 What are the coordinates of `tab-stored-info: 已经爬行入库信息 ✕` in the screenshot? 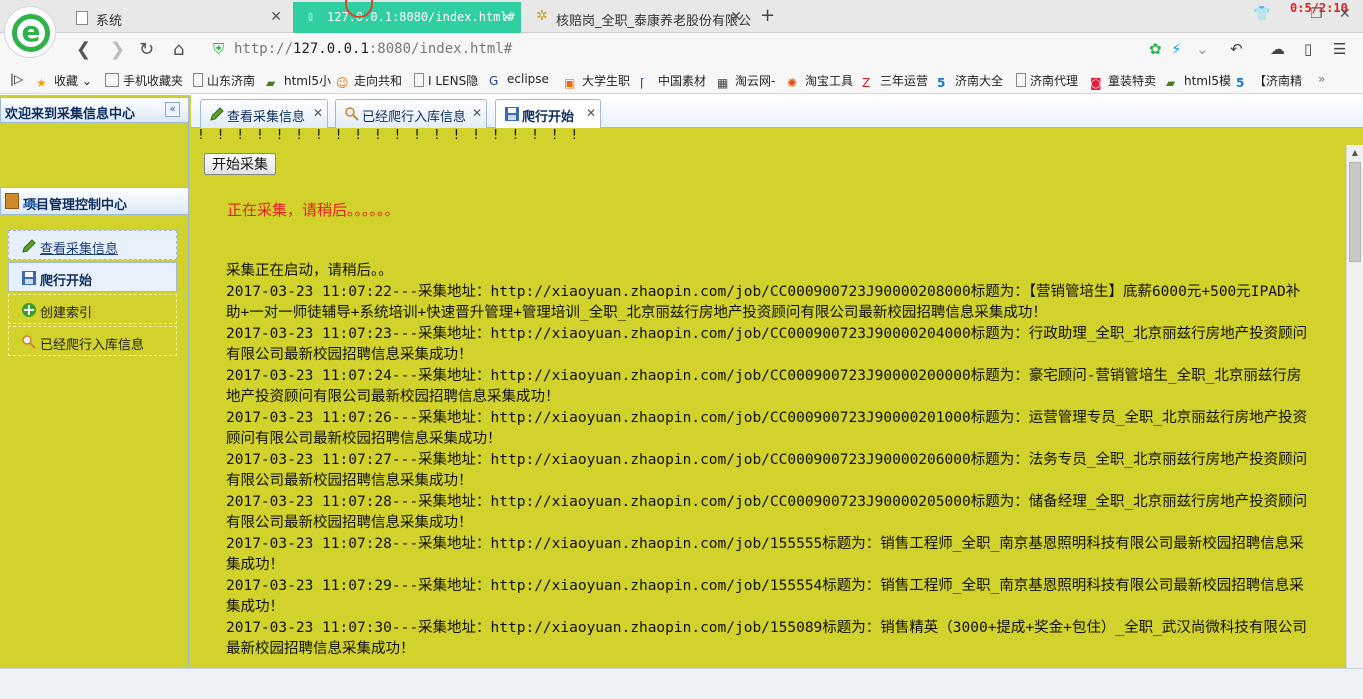 It's located at (411, 113).